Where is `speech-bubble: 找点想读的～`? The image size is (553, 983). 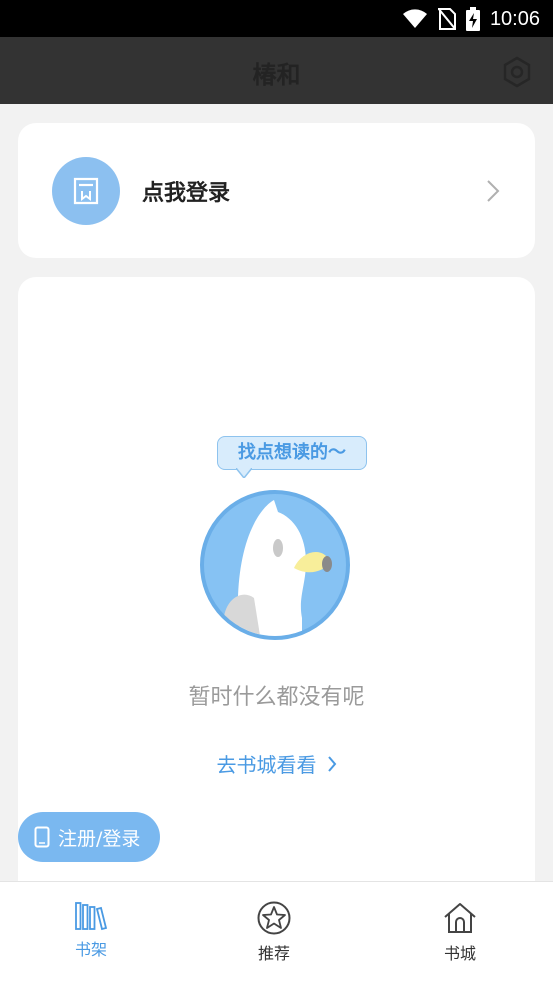 speech-bubble: 找点想读的～ is located at coordinates (292, 453).